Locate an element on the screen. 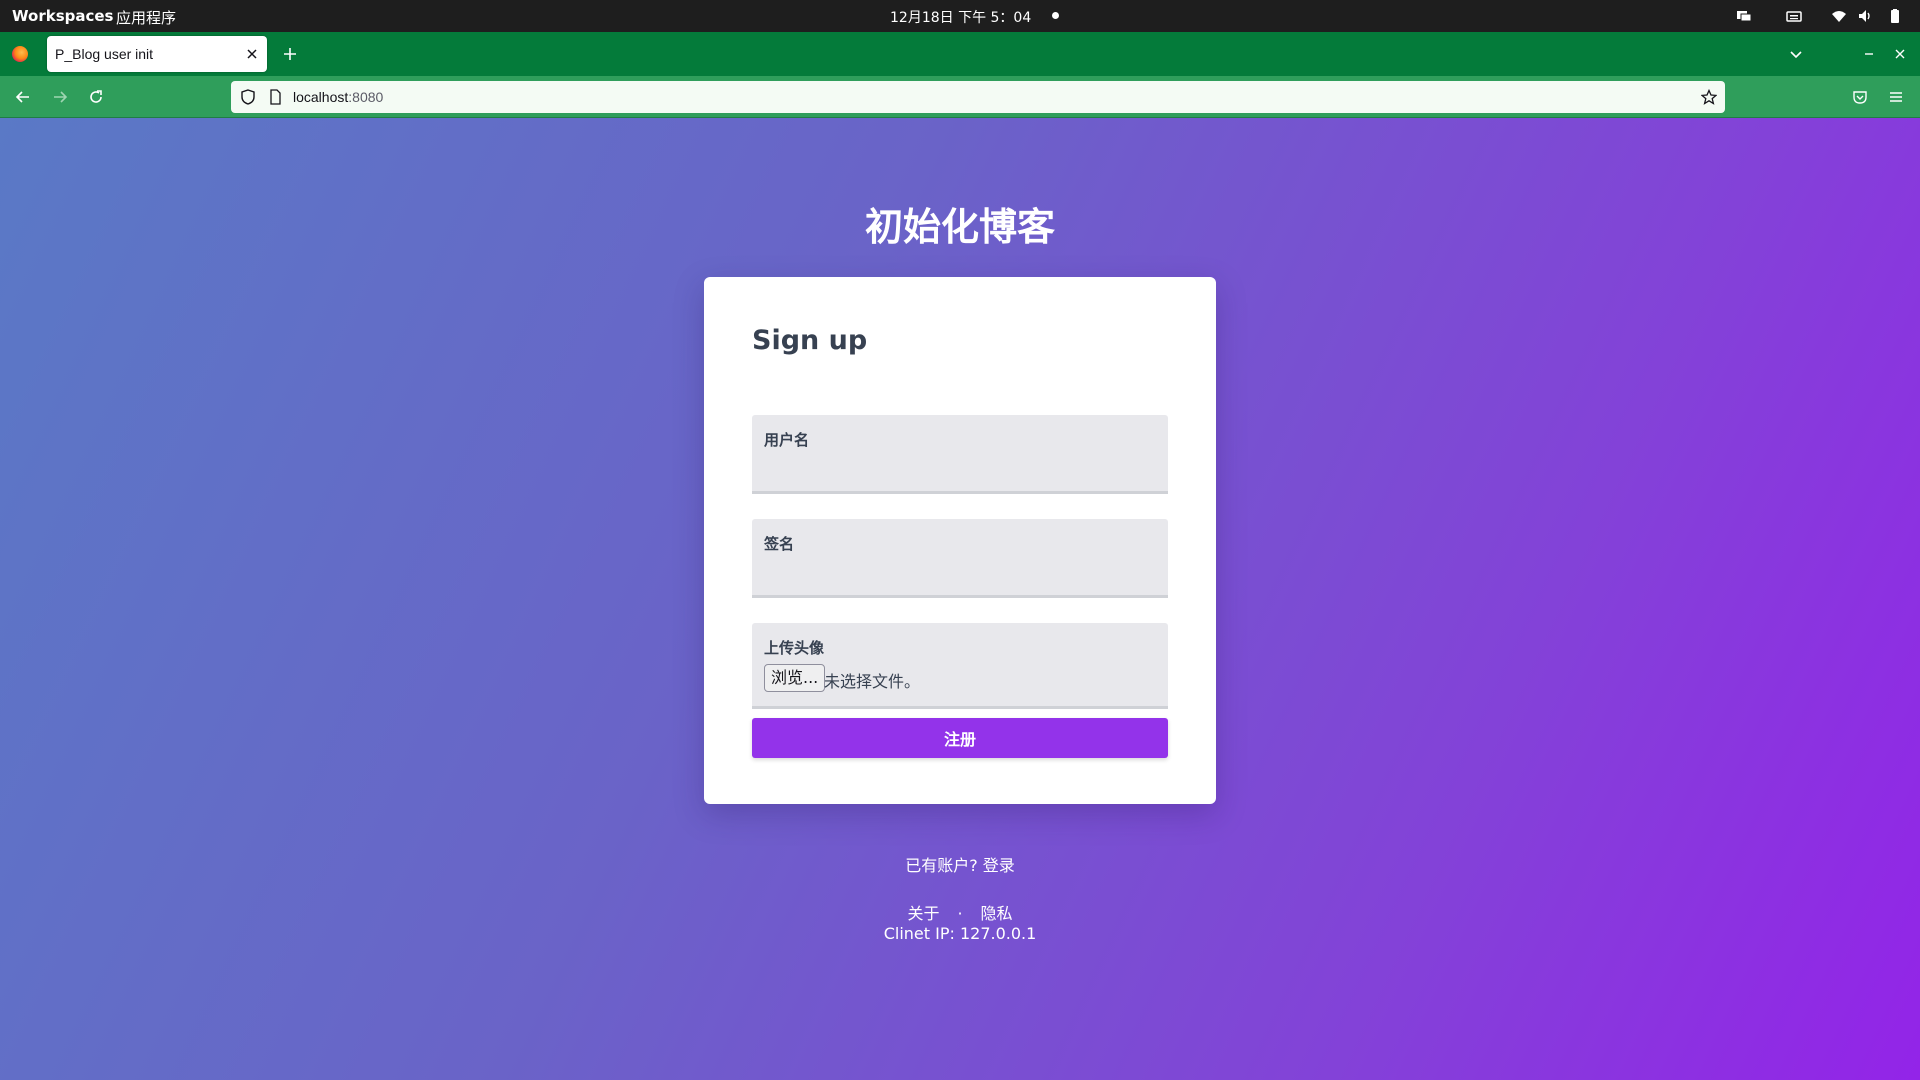 The width and height of the screenshot is (1920, 1080). battery-icon is located at coordinates (1895, 16).